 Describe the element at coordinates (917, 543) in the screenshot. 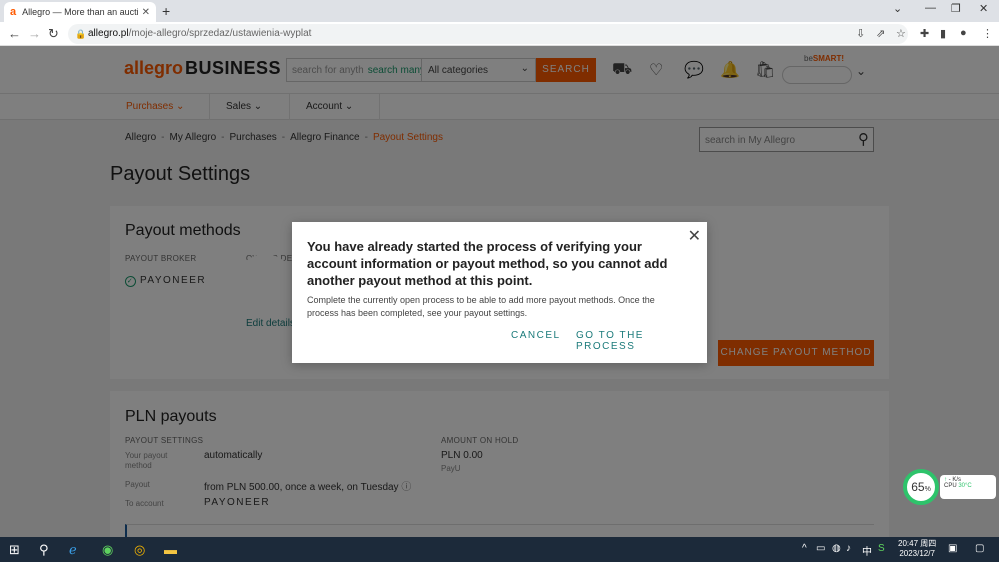

I see `clock-time: 20:47 周四` at that location.